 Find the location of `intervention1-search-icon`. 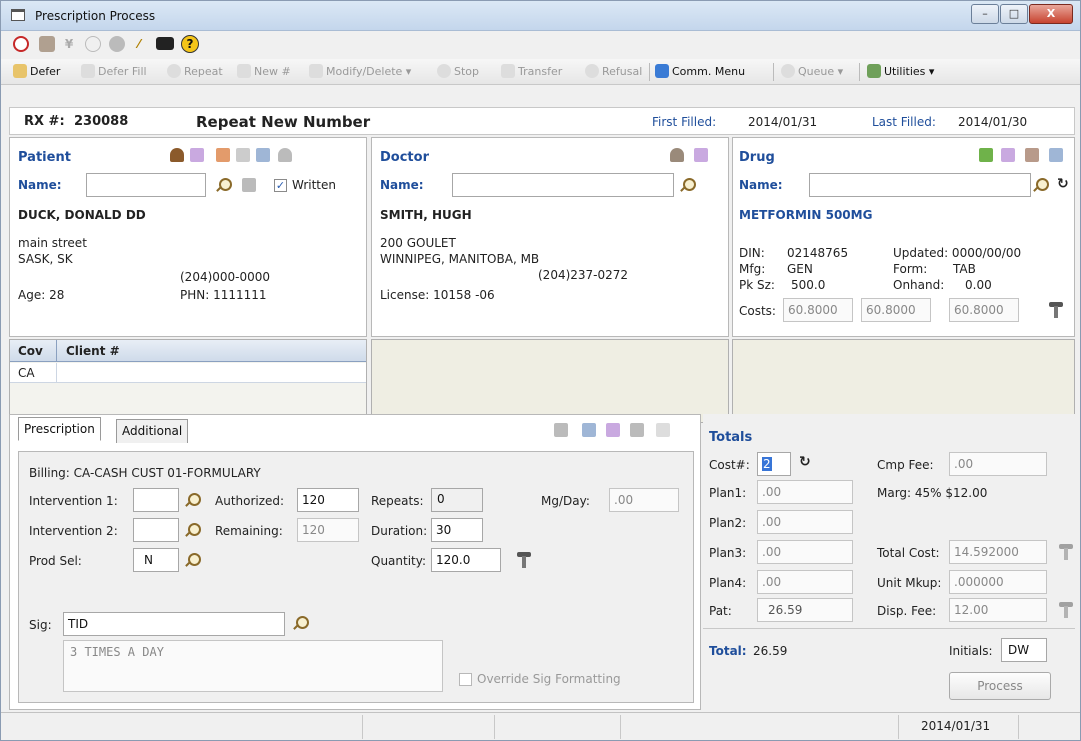

intervention1-search-icon is located at coordinates (193, 500).